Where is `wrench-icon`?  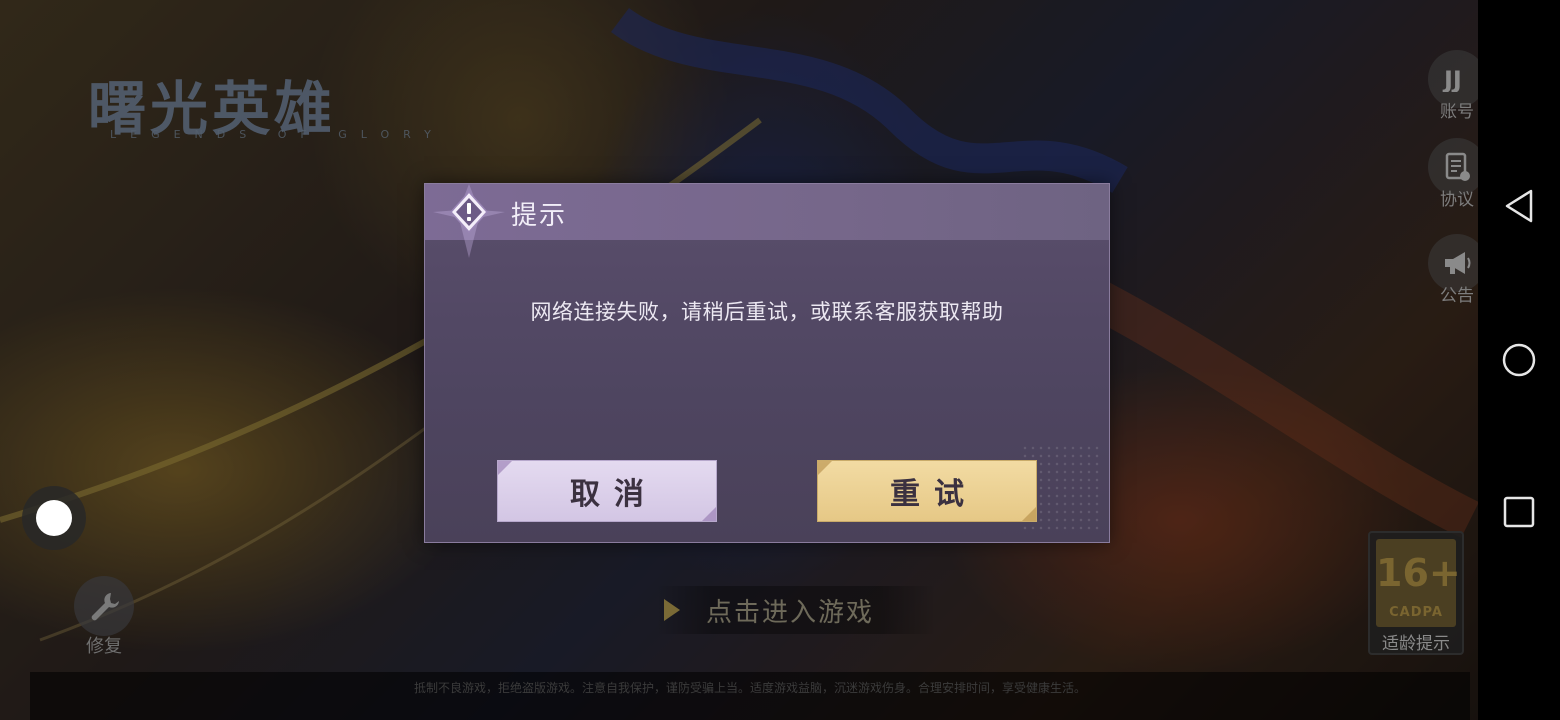
wrench-icon is located at coordinates (104, 606).